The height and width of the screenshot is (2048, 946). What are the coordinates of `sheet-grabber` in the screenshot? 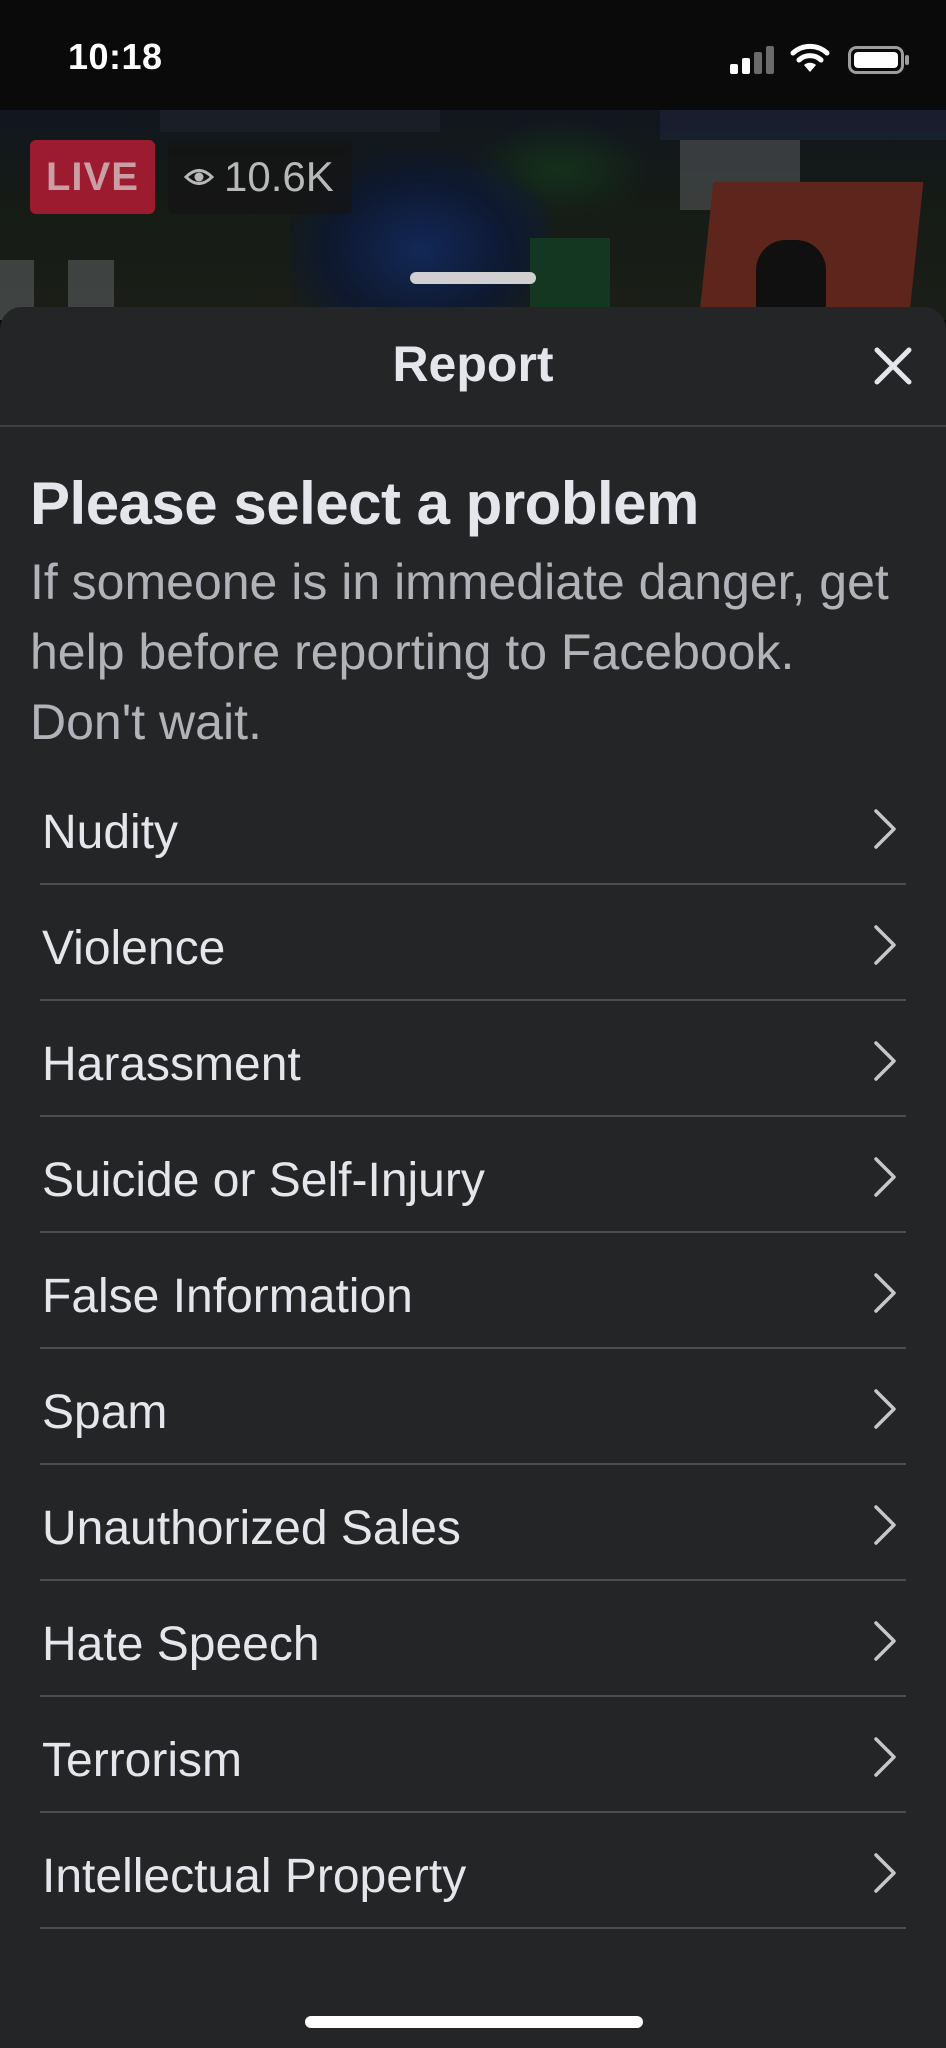 It's located at (473, 278).